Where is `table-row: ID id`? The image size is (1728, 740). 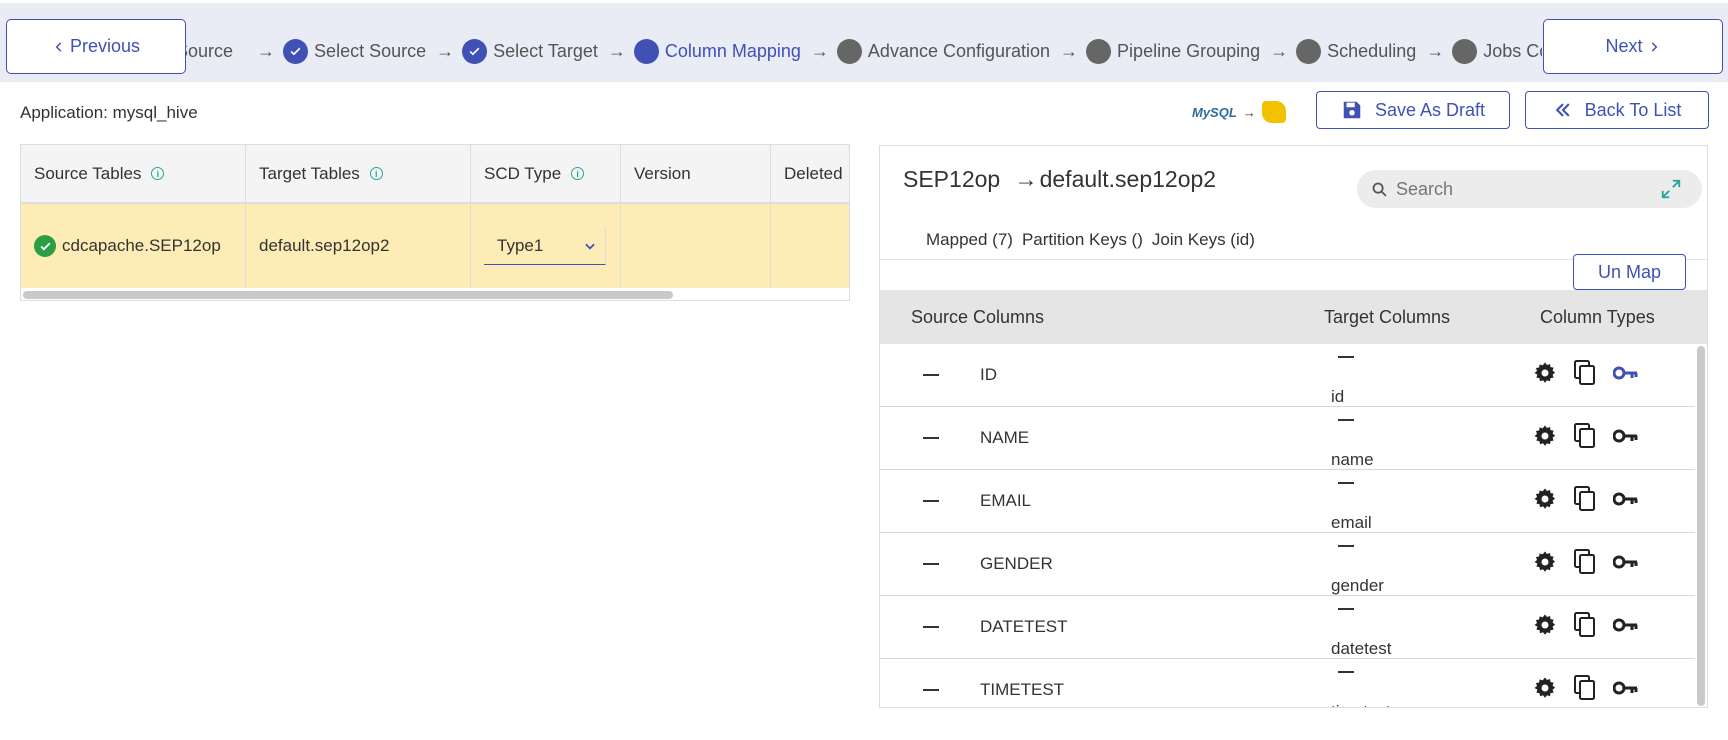 table-row: ID id is located at coordinates (1287, 375).